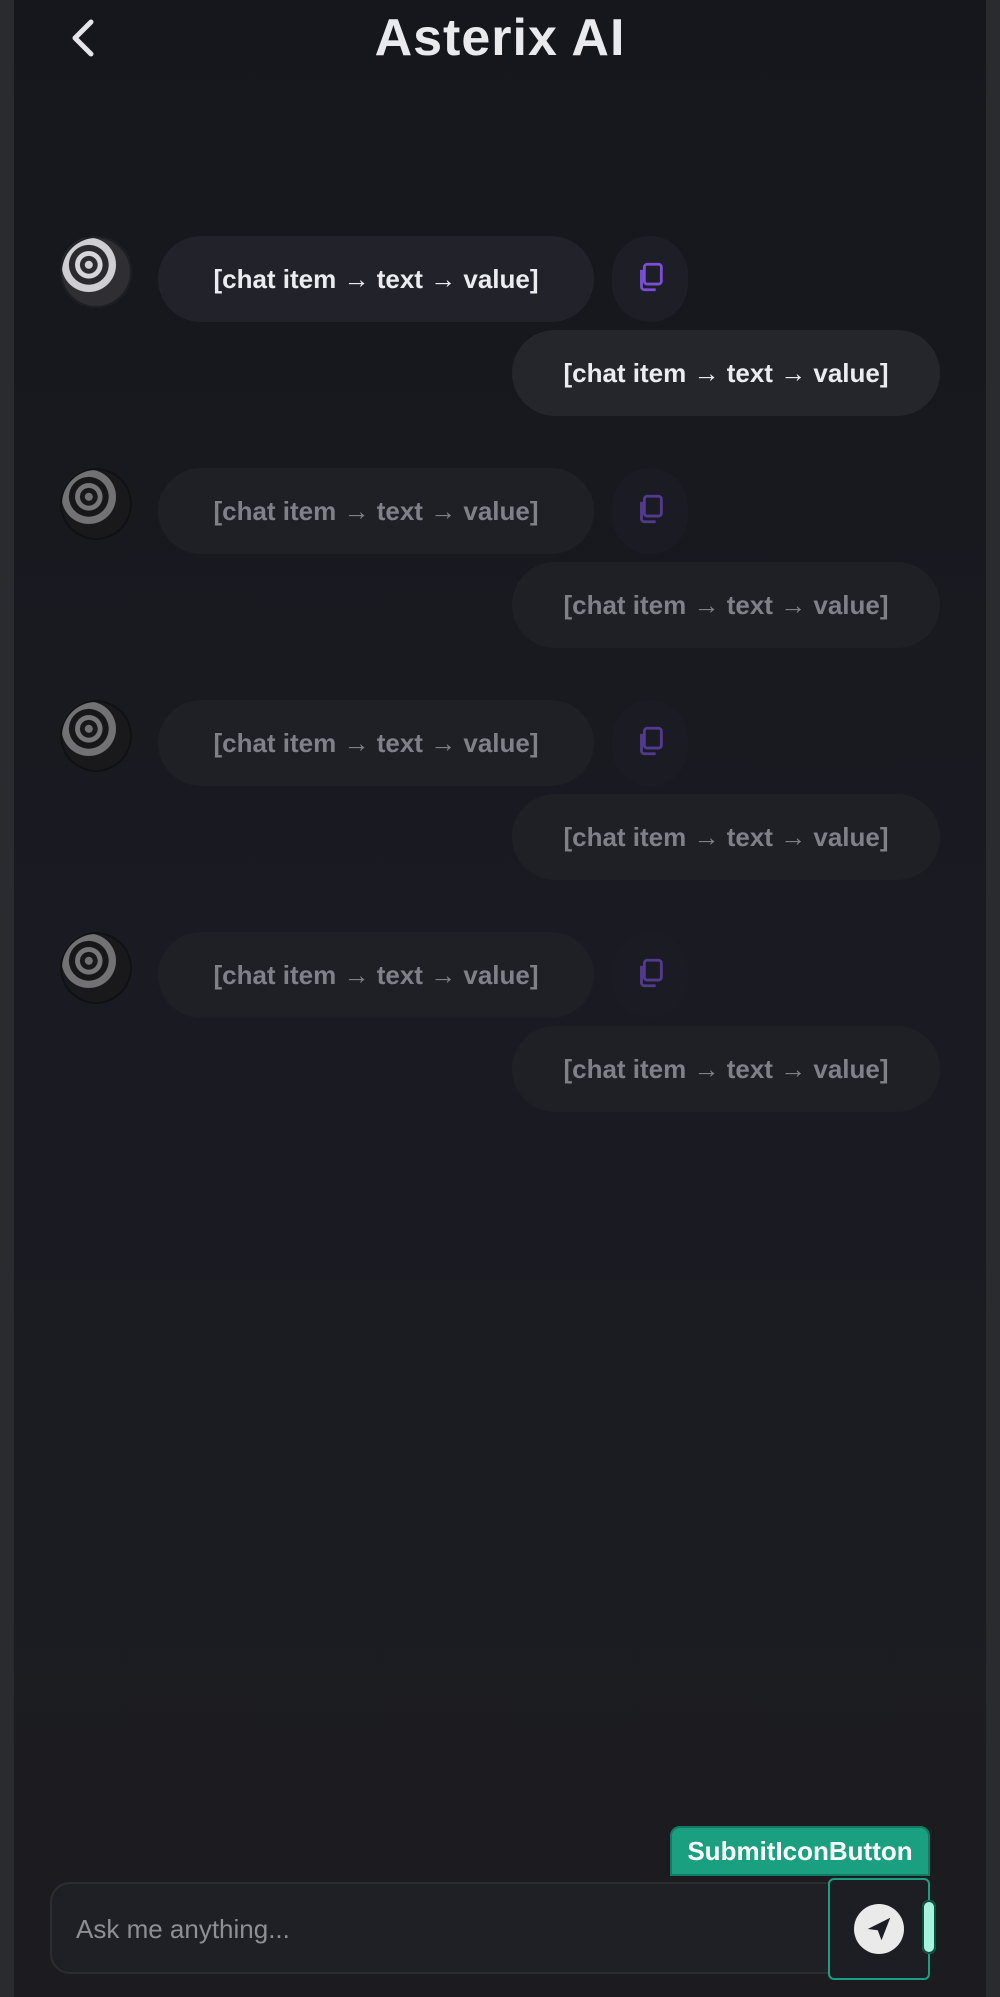 The image size is (1000, 1997). I want to click on send-icon, so click(879, 1929).